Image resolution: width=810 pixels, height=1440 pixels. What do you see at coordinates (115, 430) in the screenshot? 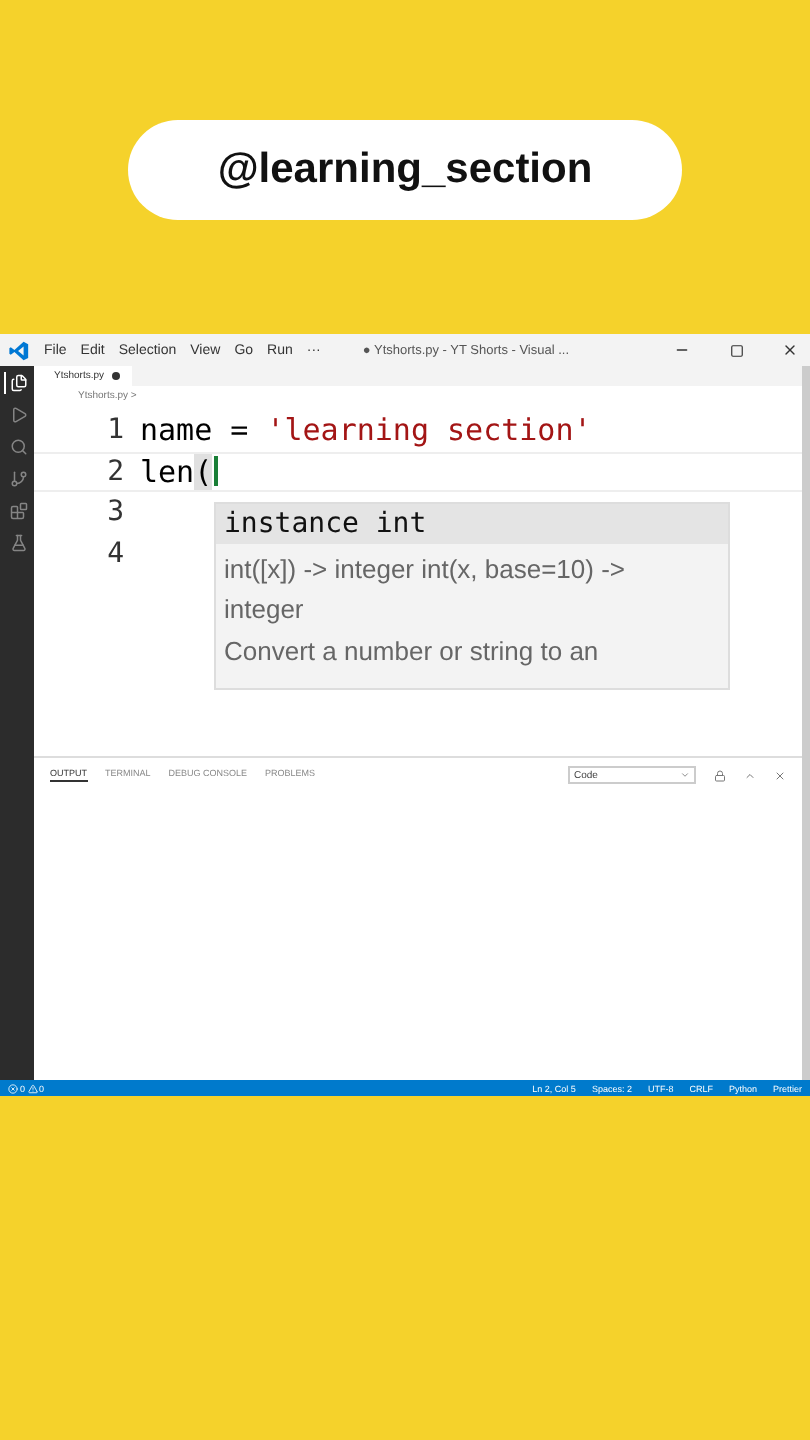
I see `line-number: 1` at bounding box center [115, 430].